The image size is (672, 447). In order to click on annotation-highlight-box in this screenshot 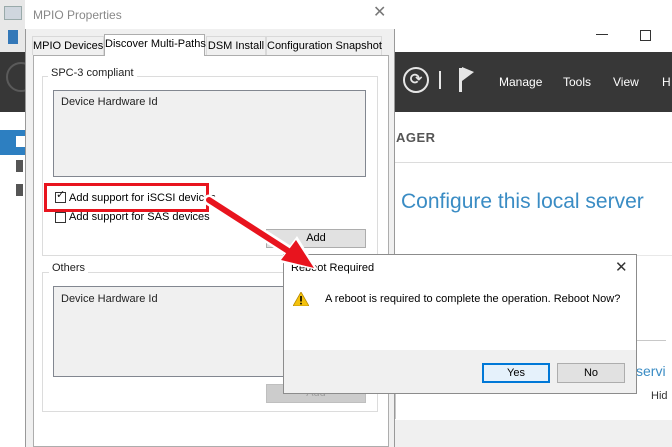, I will do `click(126, 197)`.